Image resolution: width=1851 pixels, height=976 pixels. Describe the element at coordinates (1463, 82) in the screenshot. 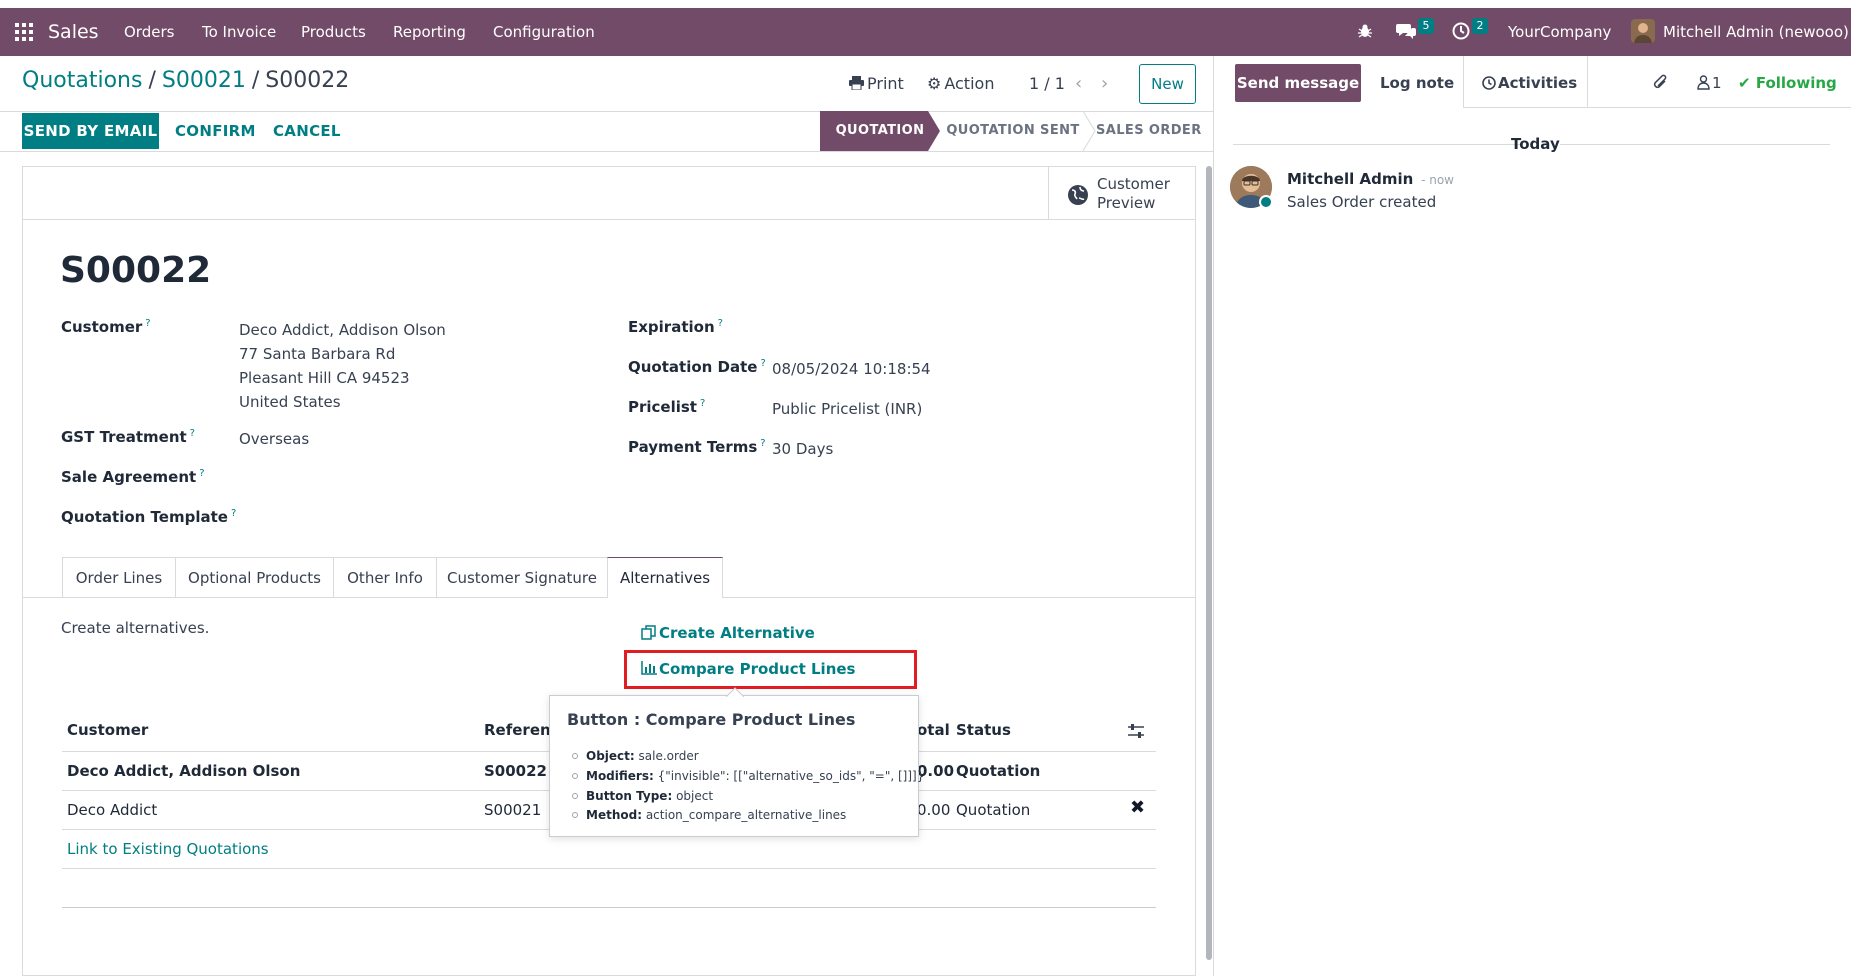

I see `chatter-tab-divider` at that location.